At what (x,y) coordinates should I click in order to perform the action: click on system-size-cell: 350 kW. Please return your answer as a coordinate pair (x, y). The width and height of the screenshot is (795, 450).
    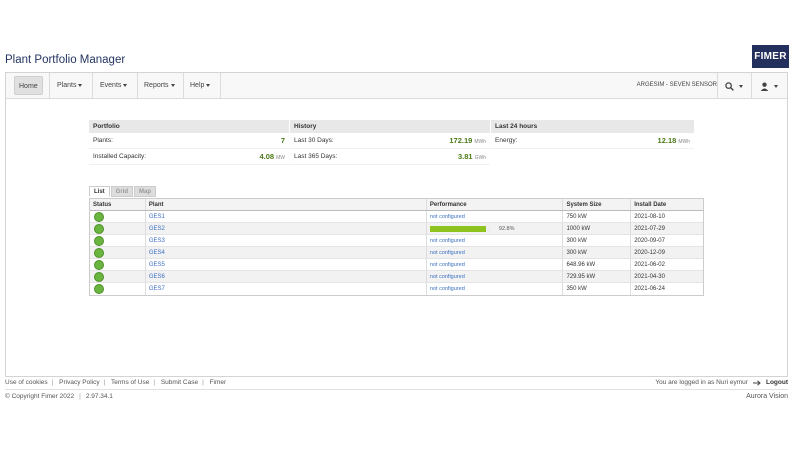
    Looking at the image, I should click on (597, 289).